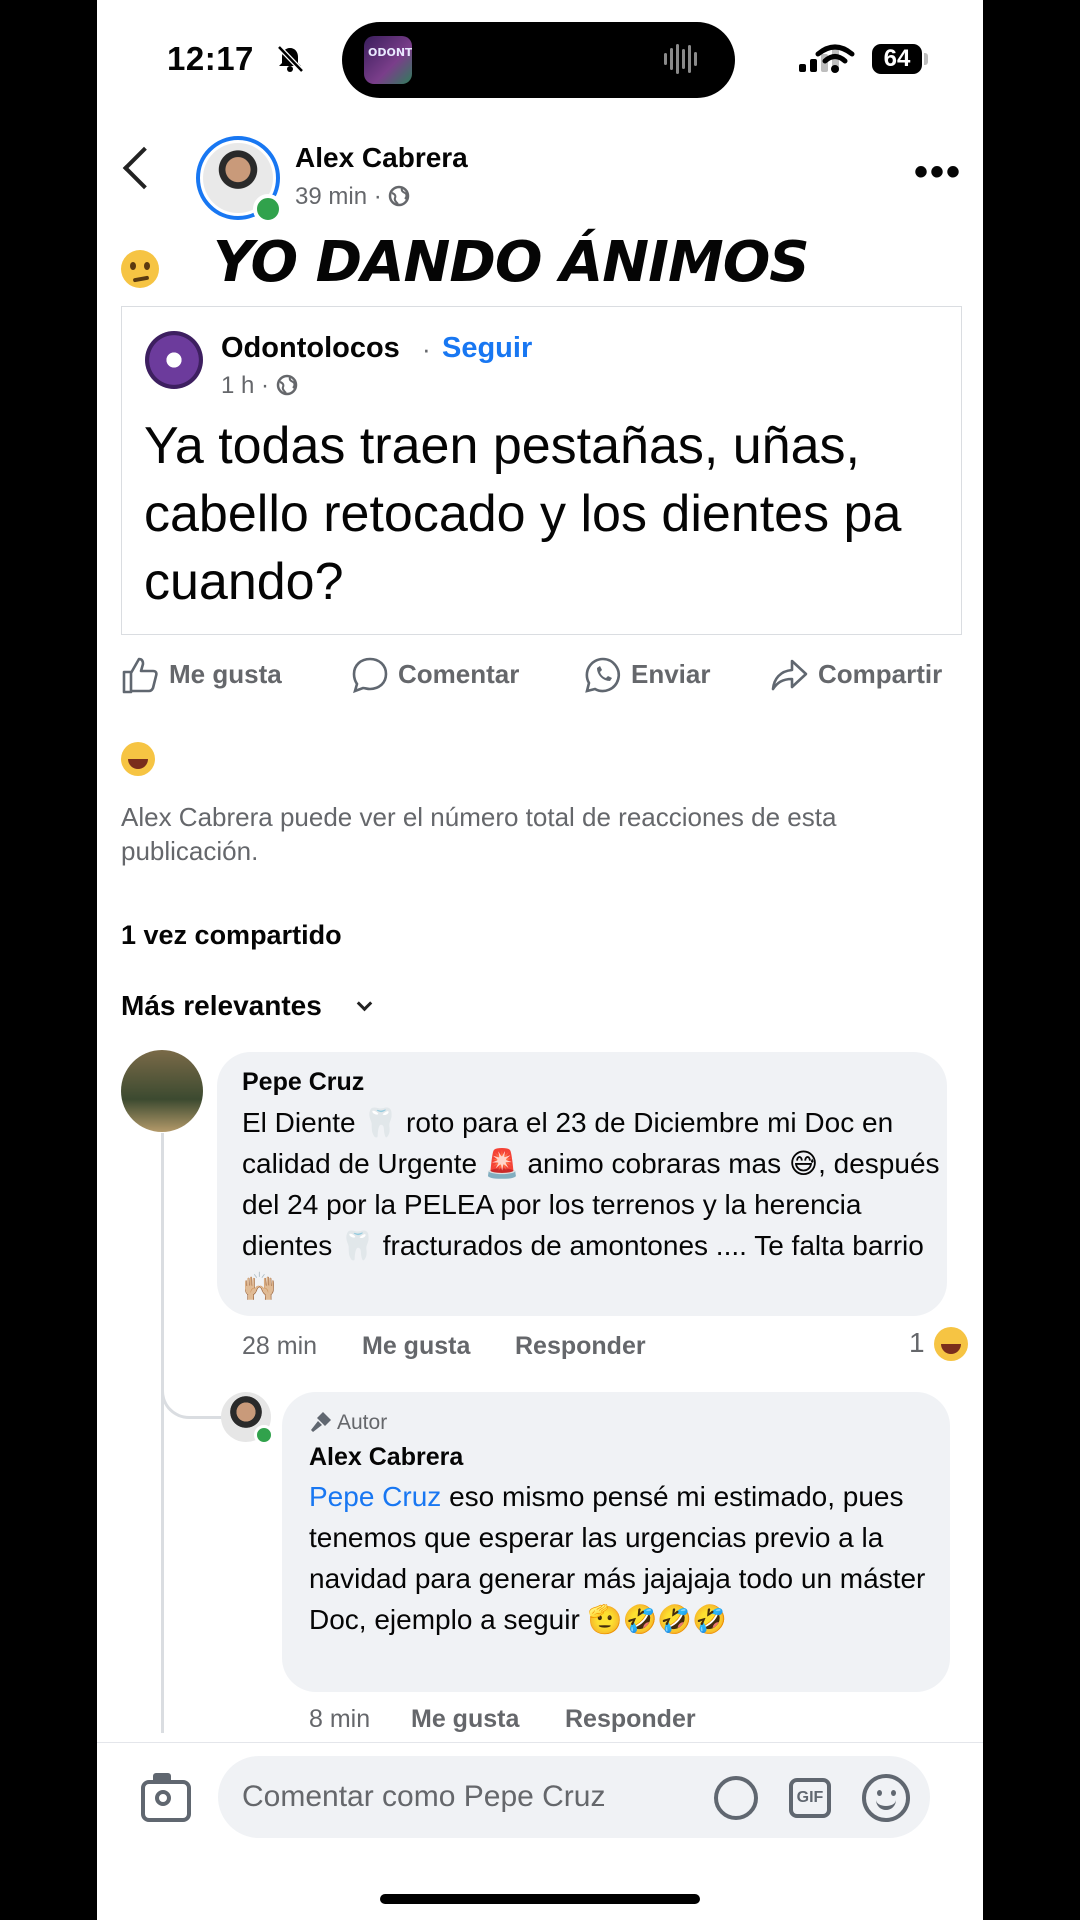 The height and width of the screenshot is (1920, 1080). Describe the element at coordinates (364, 1003) in the screenshot. I see `chevron-down-icon` at that location.